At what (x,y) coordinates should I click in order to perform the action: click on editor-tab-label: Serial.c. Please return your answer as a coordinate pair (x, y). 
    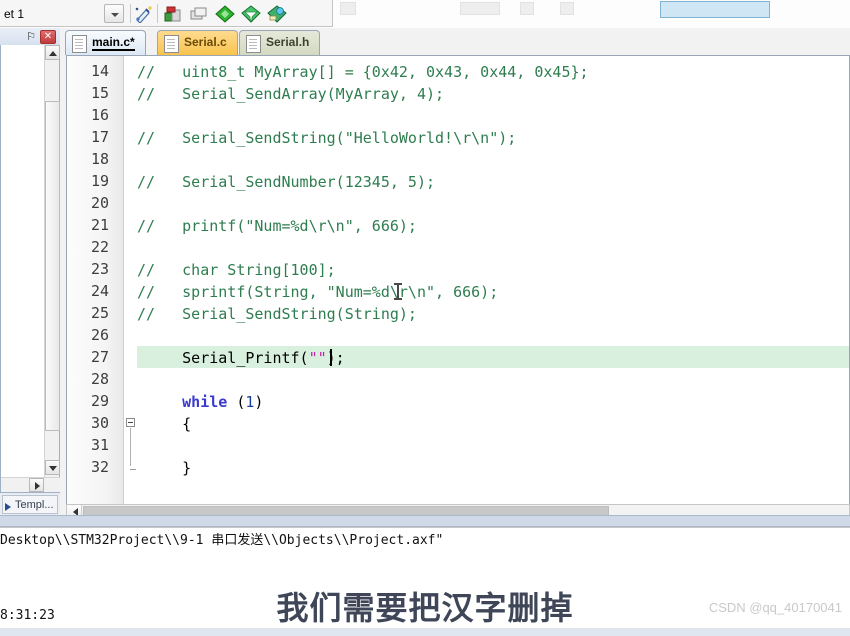
    Looking at the image, I should click on (205, 42).